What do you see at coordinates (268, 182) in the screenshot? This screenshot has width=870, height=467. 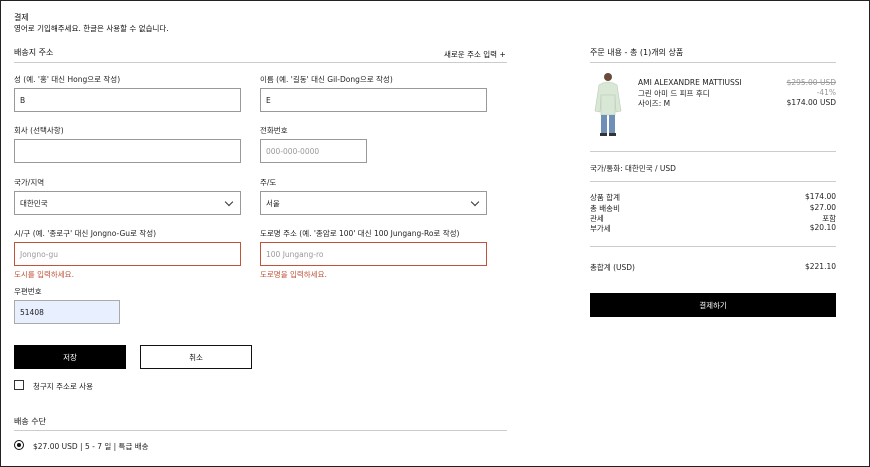 I see `state-label: 주/도` at bounding box center [268, 182].